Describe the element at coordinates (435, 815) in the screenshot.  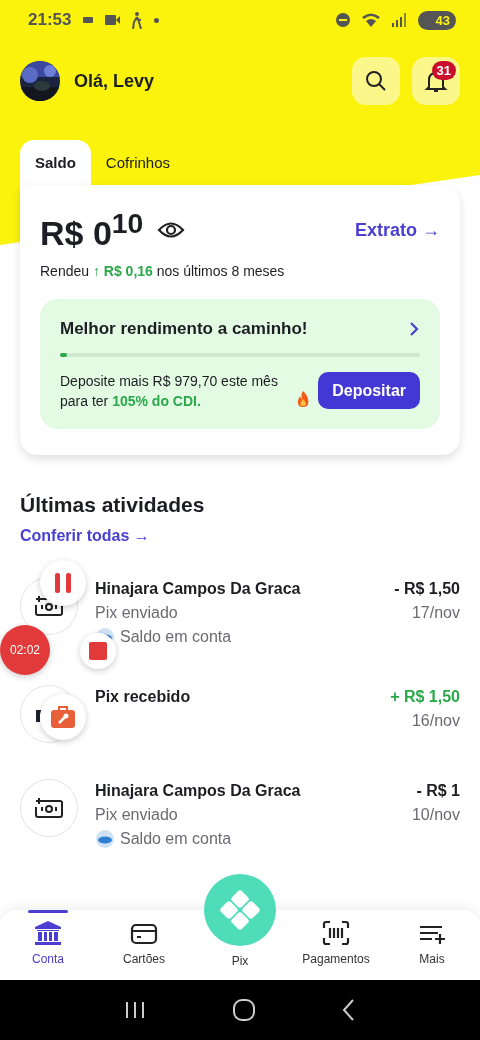
I see `activity-date: 10/nov` at that location.